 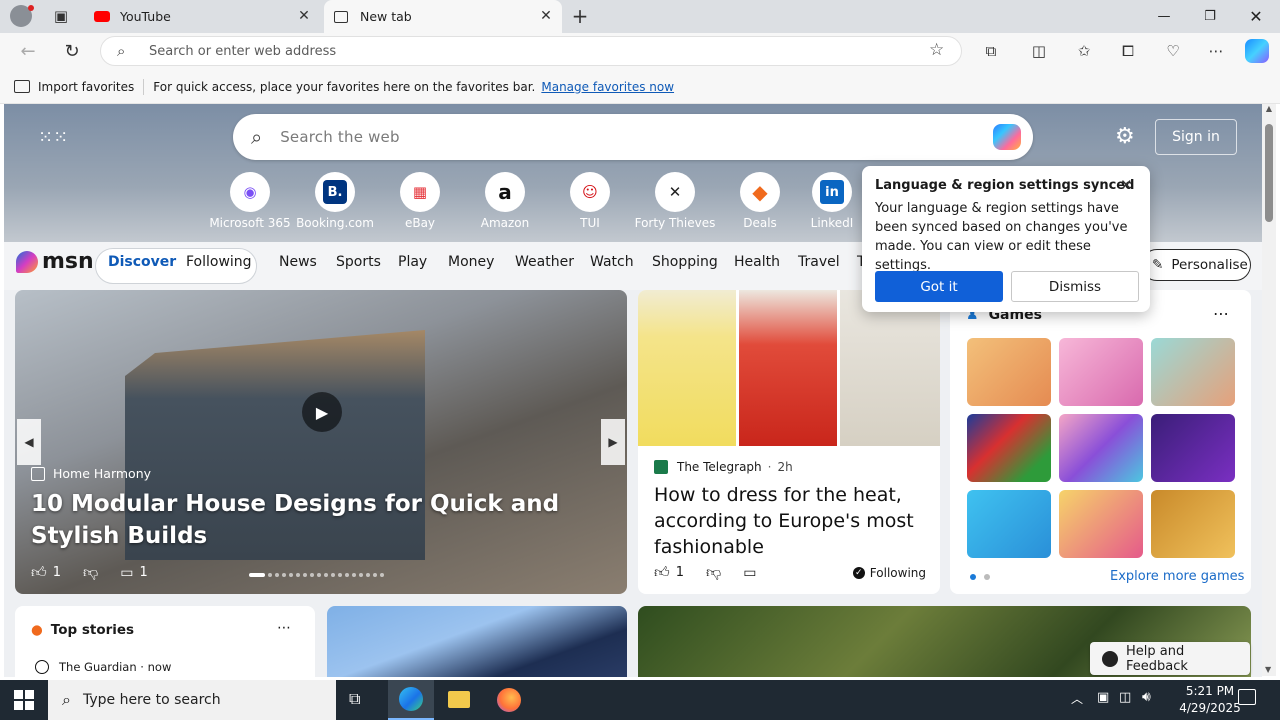 I want to click on carousel-prev-button: ◀, so click(x=29, y=442).